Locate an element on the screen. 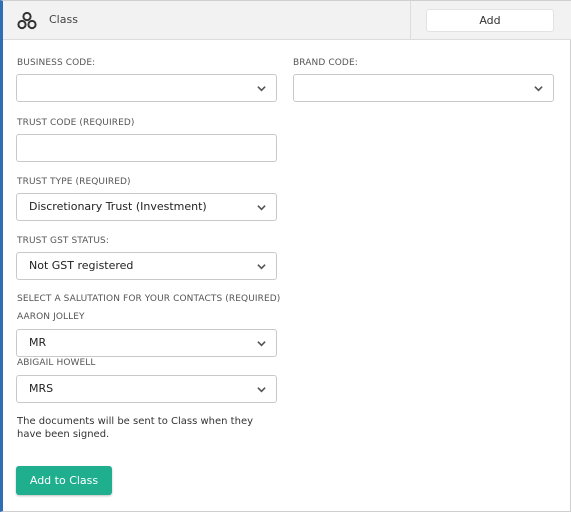 This screenshot has width=571, height=512. trust-type-select: Discretionary Trust (Investment) is located at coordinates (146, 207).